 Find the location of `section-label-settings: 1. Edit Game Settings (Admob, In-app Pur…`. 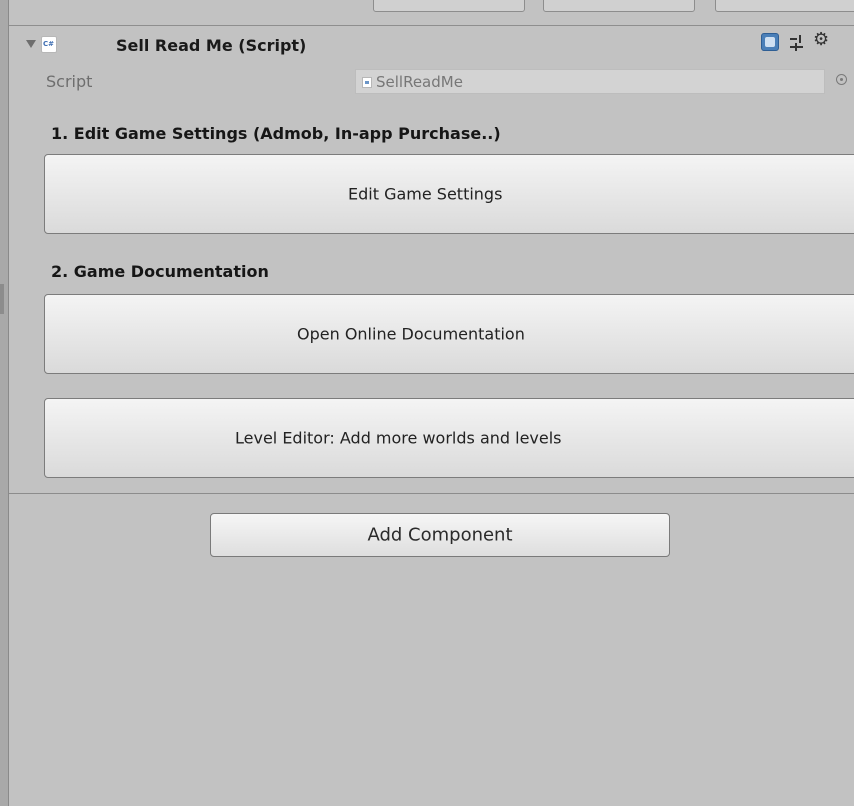

section-label-settings: 1. Edit Game Settings (Admob, In-app Pur… is located at coordinates (276, 133).